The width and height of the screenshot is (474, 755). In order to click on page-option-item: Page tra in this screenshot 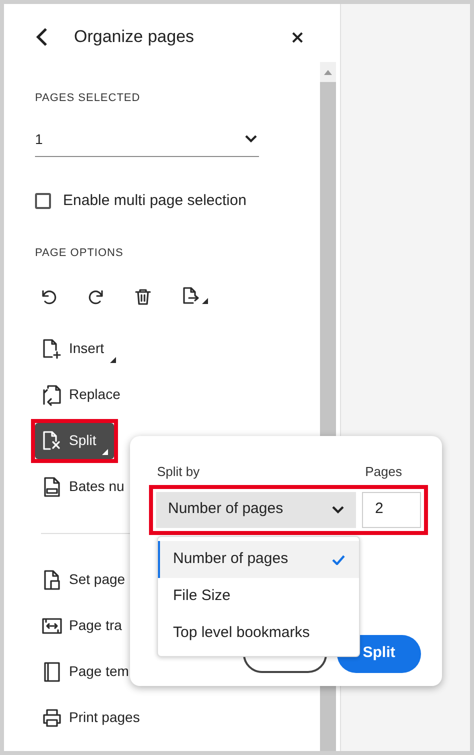, I will do `click(81, 626)`.